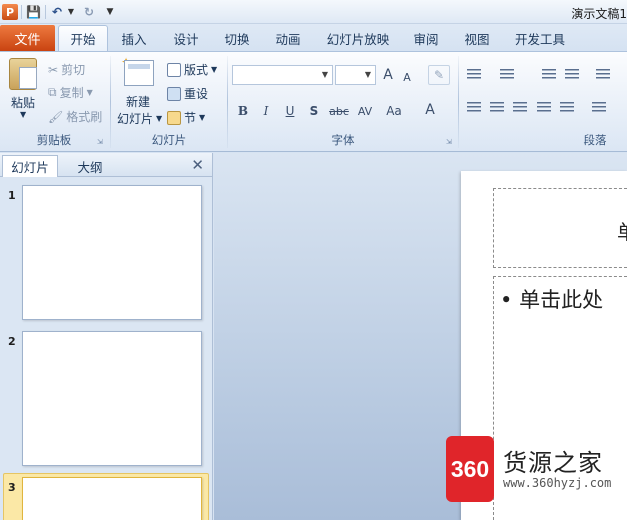 This screenshot has height=520, width=627. What do you see at coordinates (197, 165) in the screenshot?
I see `close-icon: ✕` at bounding box center [197, 165].